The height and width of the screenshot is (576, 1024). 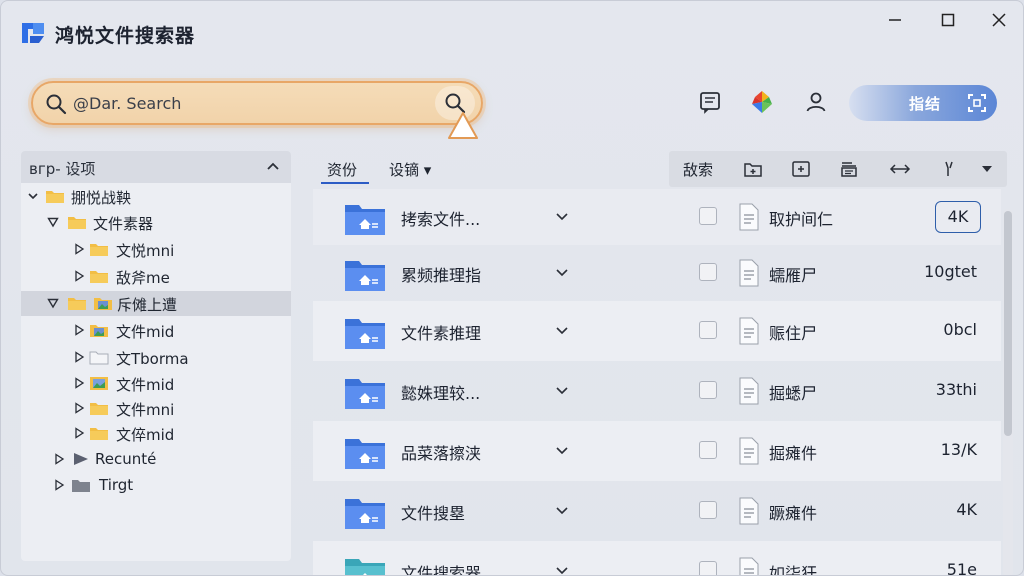 What do you see at coordinates (698, 169) in the screenshot?
I see `search-tool-button: 敌索` at bounding box center [698, 169].